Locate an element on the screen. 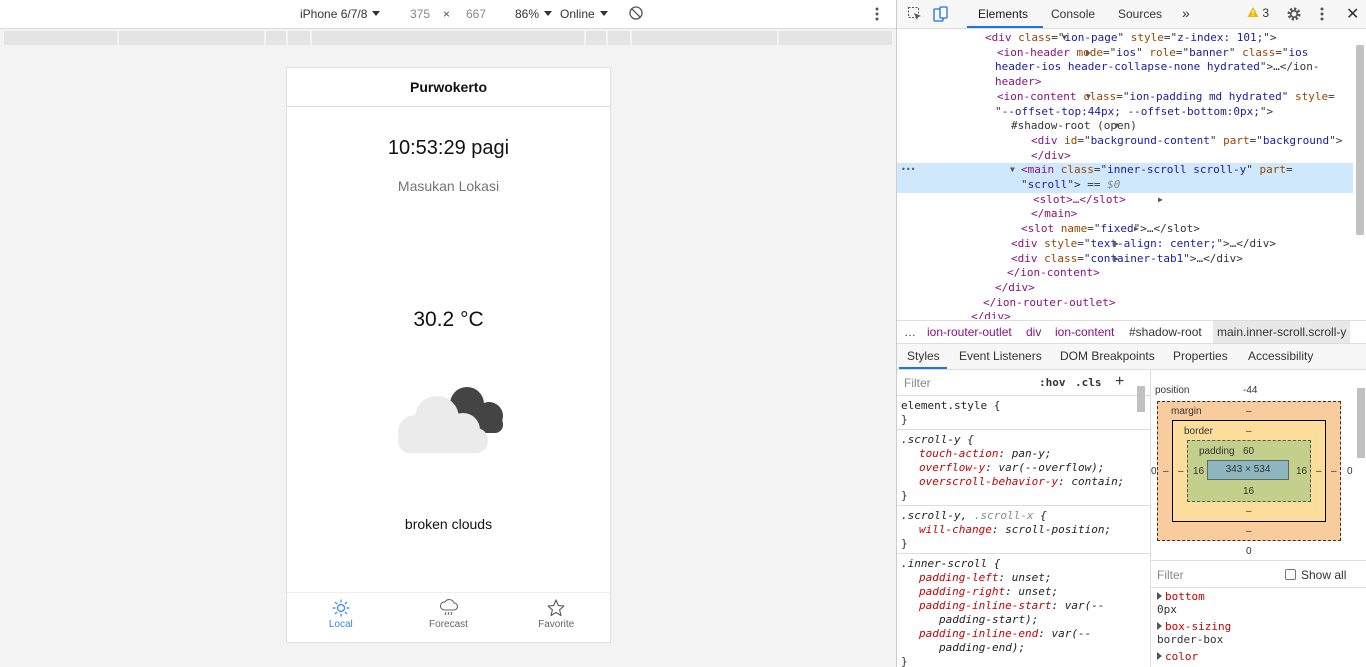 This screenshot has width=1366, height=667. more-tabs-button: » is located at coordinates (1186, 13).